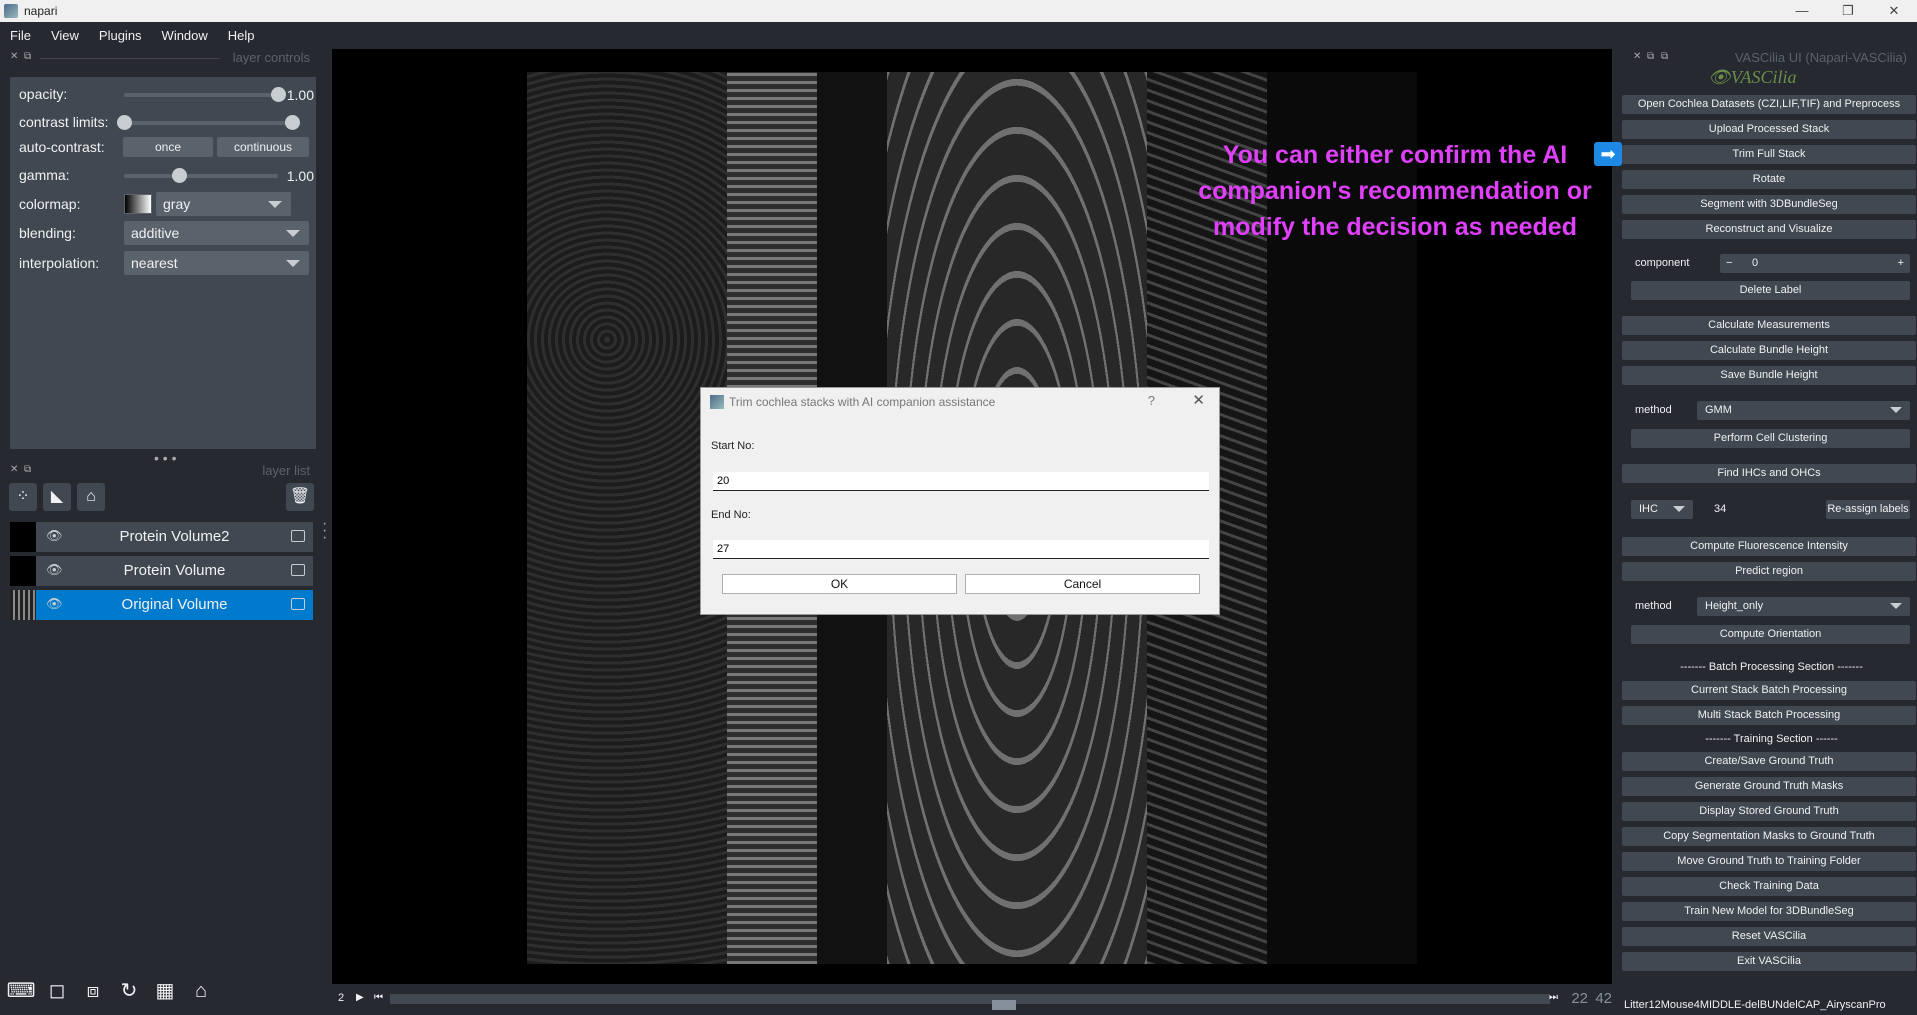 The width and height of the screenshot is (1917, 1015). What do you see at coordinates (1637, 56) in the screenshot?
I see `dock-close-icon: ✕` at bounding box center [1637, 56].